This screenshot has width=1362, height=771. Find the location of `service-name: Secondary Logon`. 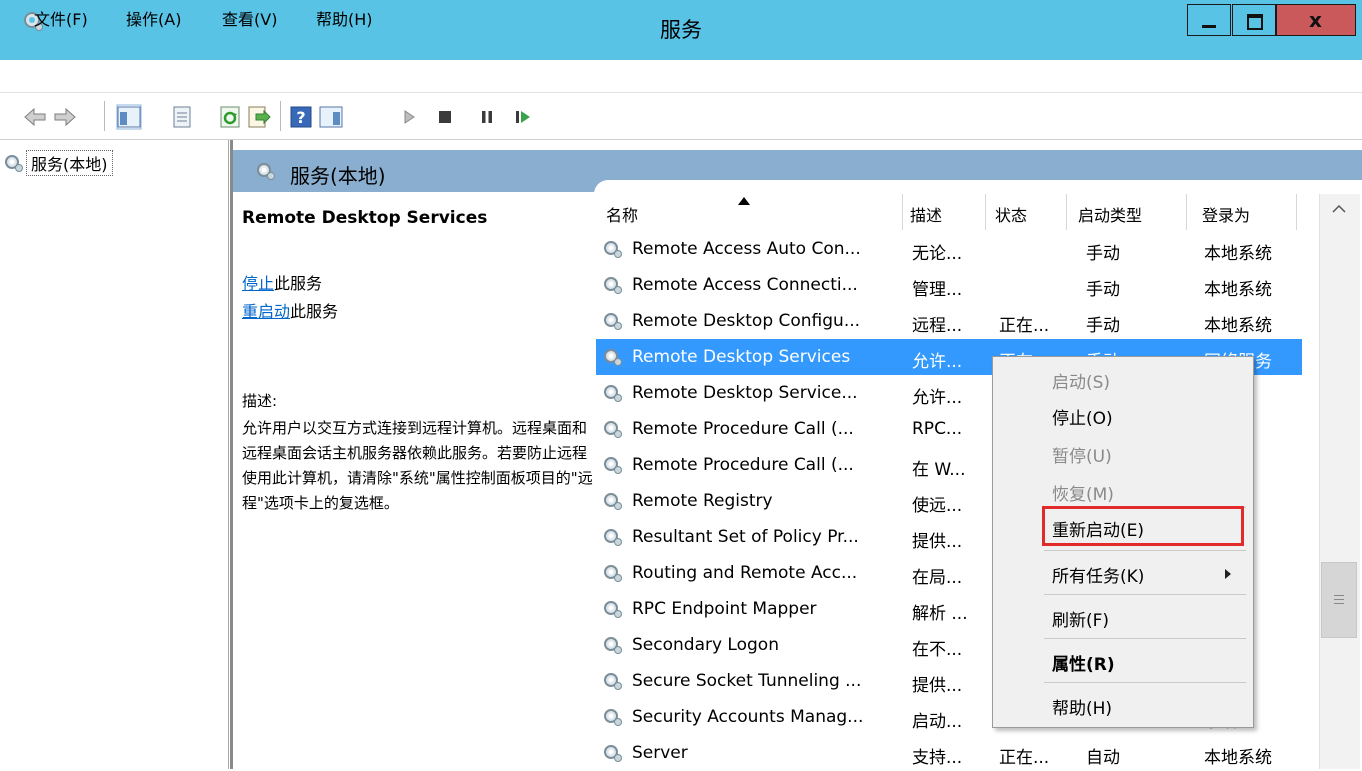

service-name: Secondary Logon is located at coordinates (705, 645).